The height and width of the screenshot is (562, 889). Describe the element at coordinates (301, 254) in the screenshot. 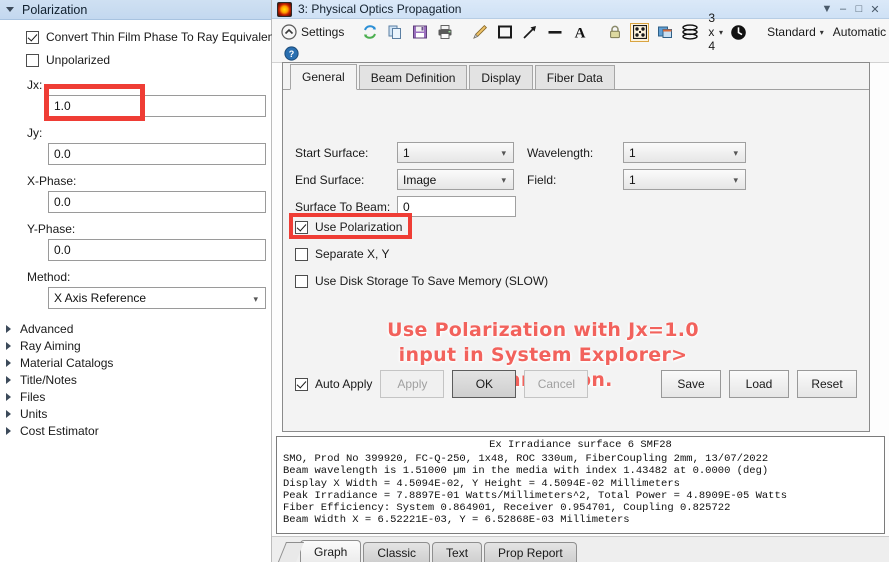

I see `checkbox-box-separate-xy` at that location.